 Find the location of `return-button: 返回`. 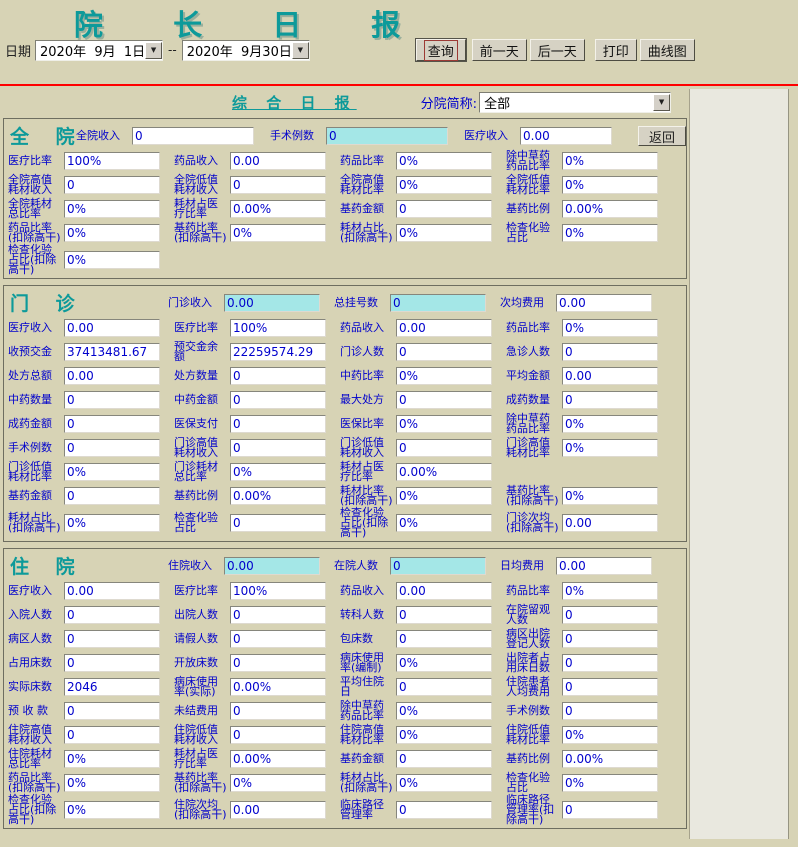

return-button: 返回 is located at coordinates (662, 135).